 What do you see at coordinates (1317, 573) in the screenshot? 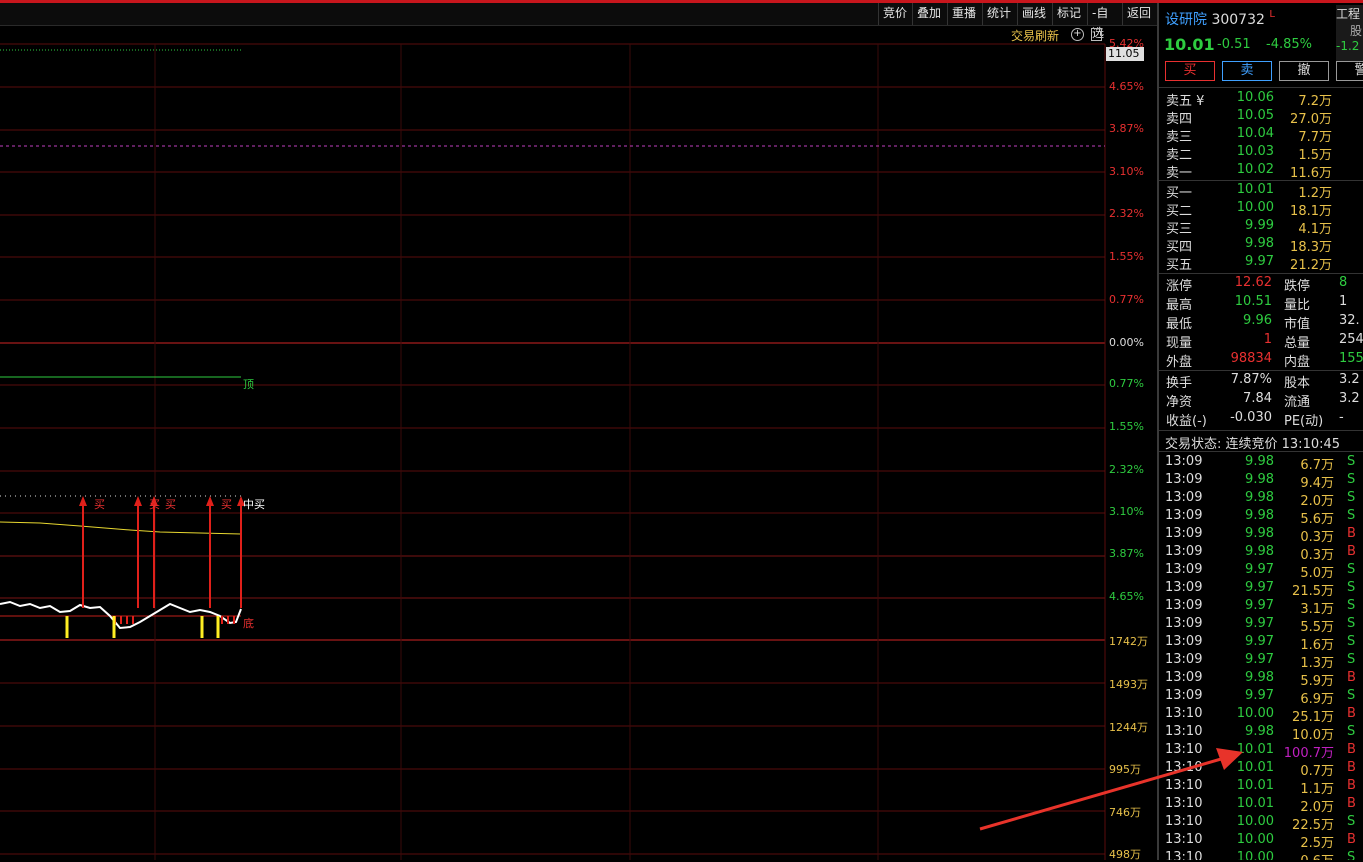
I see `tick-volume: 5.0万` at bounding box center [1317, 573].